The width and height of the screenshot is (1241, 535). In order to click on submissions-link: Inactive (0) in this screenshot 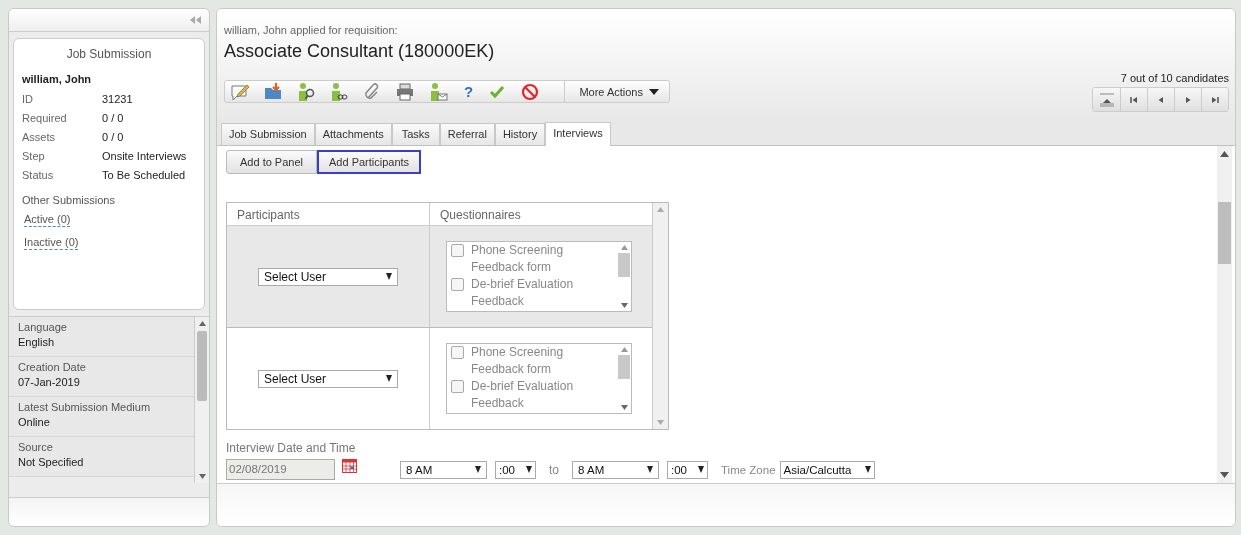, I will do `click(51, 243)`.